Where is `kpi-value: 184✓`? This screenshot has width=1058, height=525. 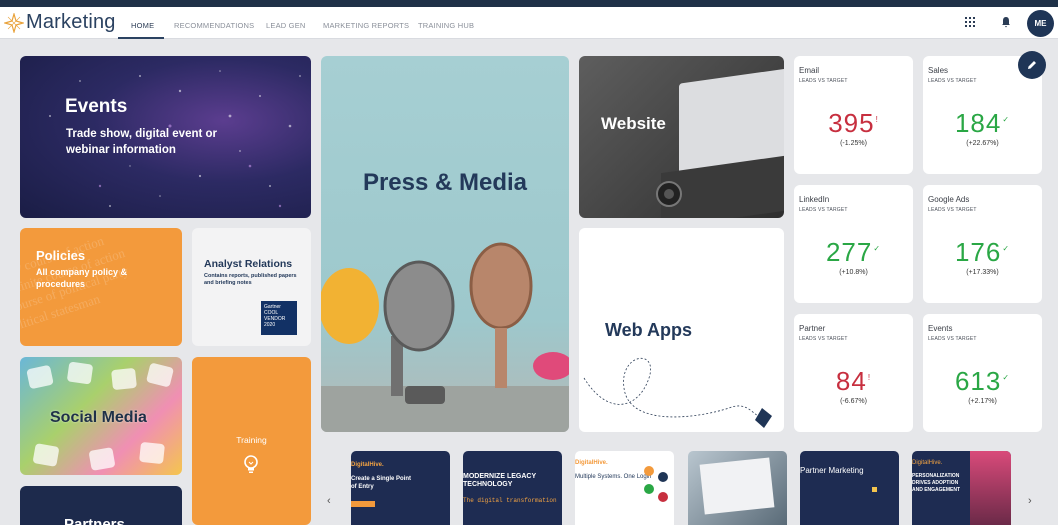 kpi-value: 184✓ is located at coordinates (982, 123).